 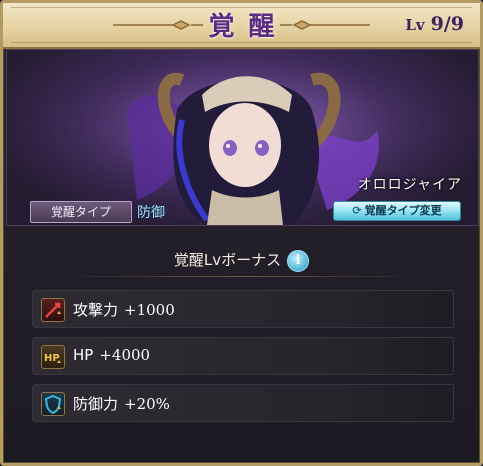 I want to click on bonus-row-attack: 攻撃力 +1000, so click(x=243, y=309).